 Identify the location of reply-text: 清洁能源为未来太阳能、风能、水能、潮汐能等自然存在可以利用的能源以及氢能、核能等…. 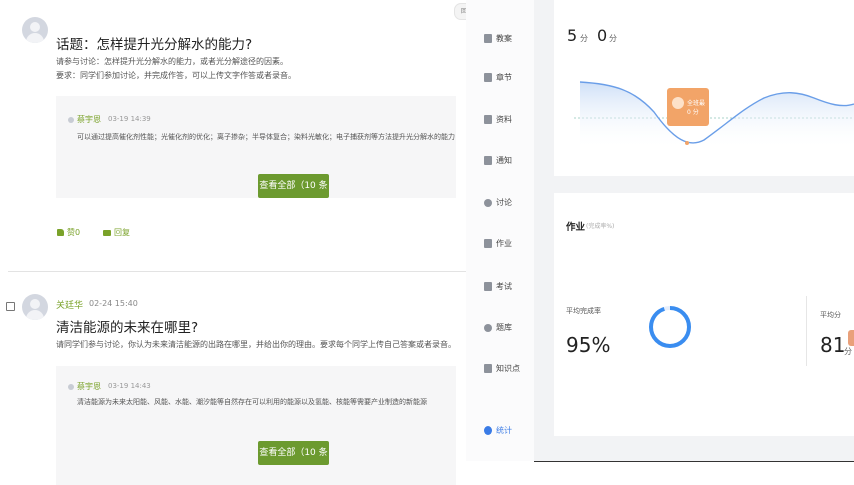
(252, 402).